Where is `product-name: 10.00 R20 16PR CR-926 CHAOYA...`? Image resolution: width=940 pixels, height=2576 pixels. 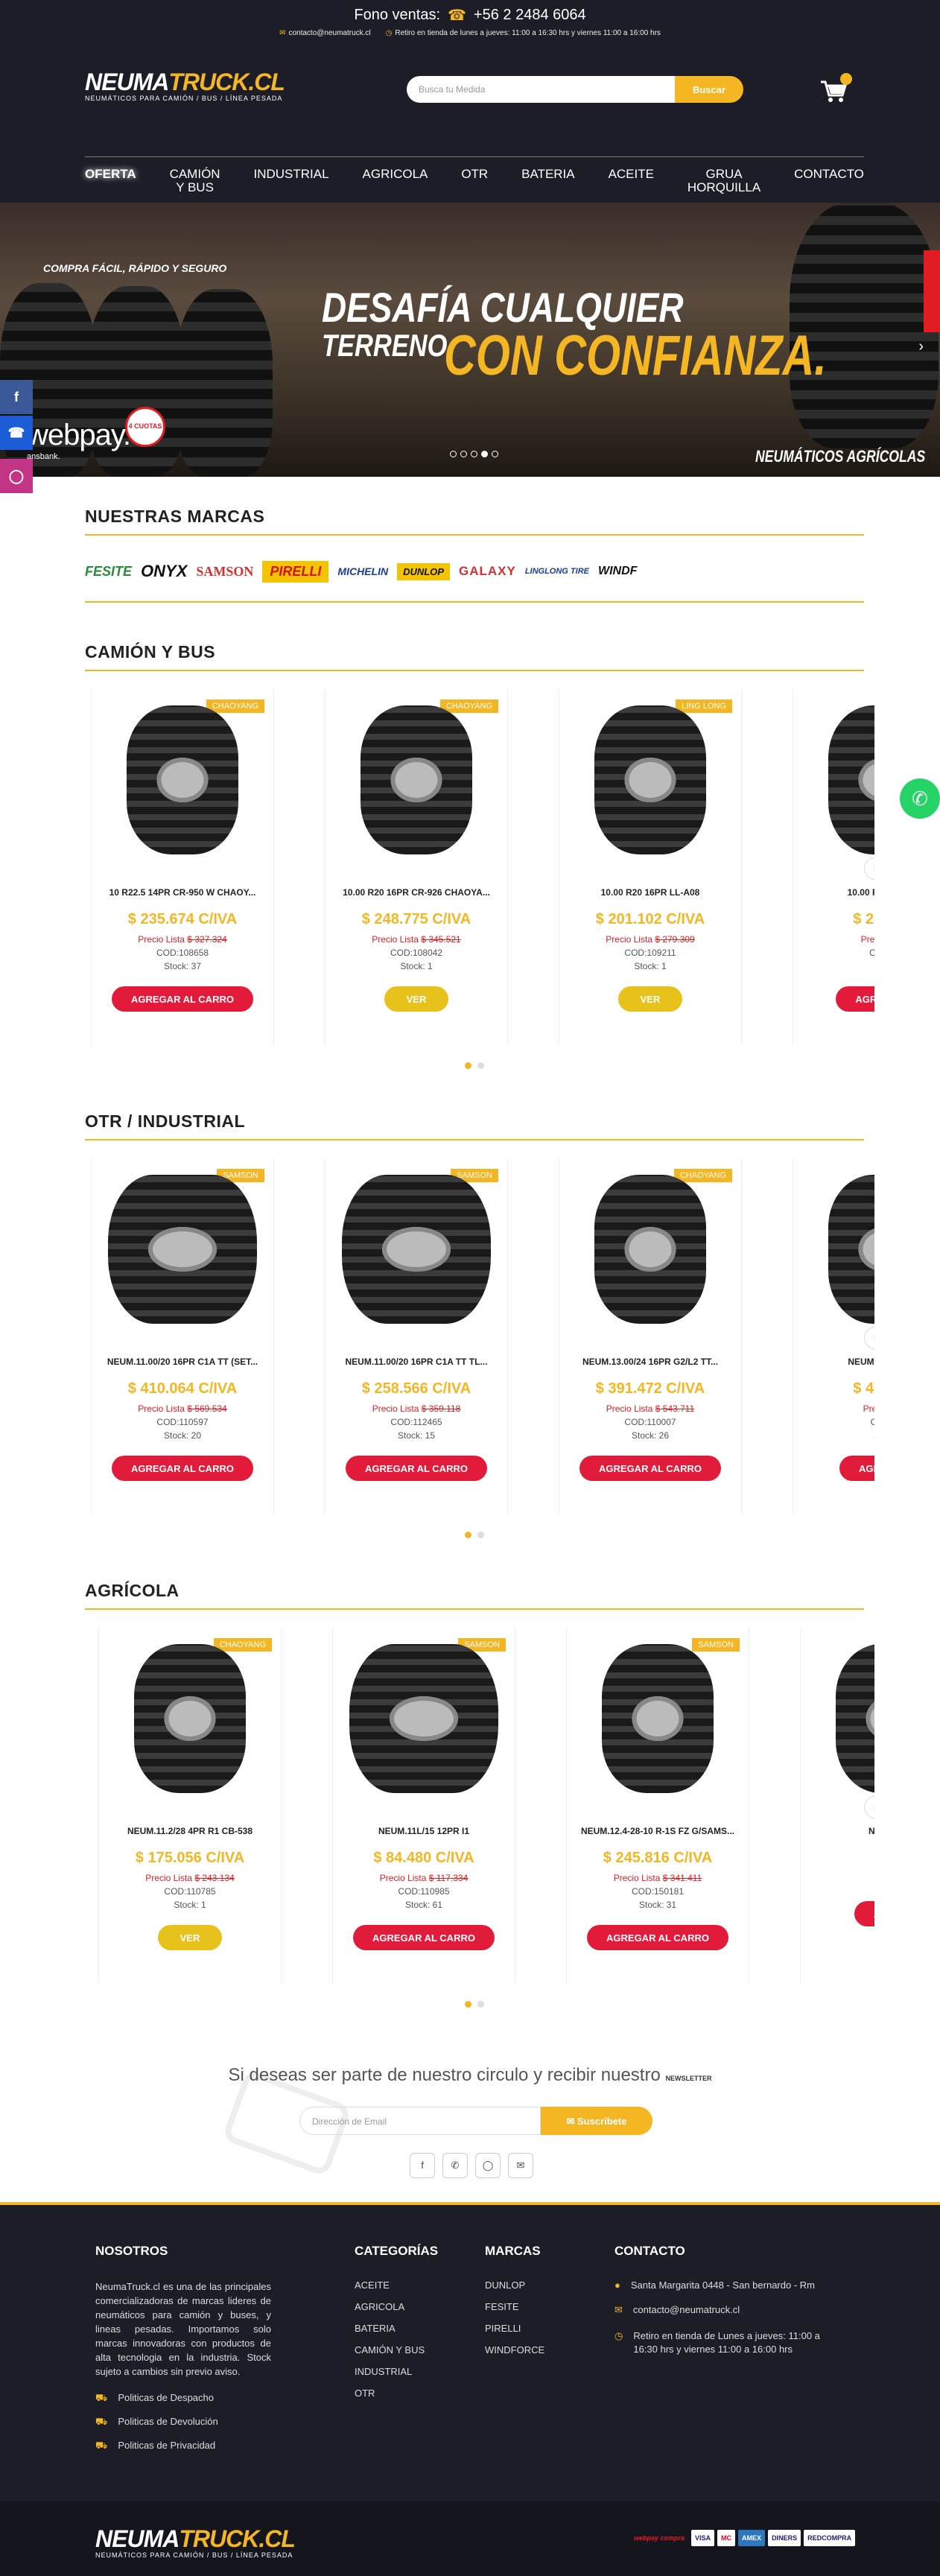
product-name: 10.00 R20 16PR CR-926 CHAOYA... is located at coordinates (416, 892).